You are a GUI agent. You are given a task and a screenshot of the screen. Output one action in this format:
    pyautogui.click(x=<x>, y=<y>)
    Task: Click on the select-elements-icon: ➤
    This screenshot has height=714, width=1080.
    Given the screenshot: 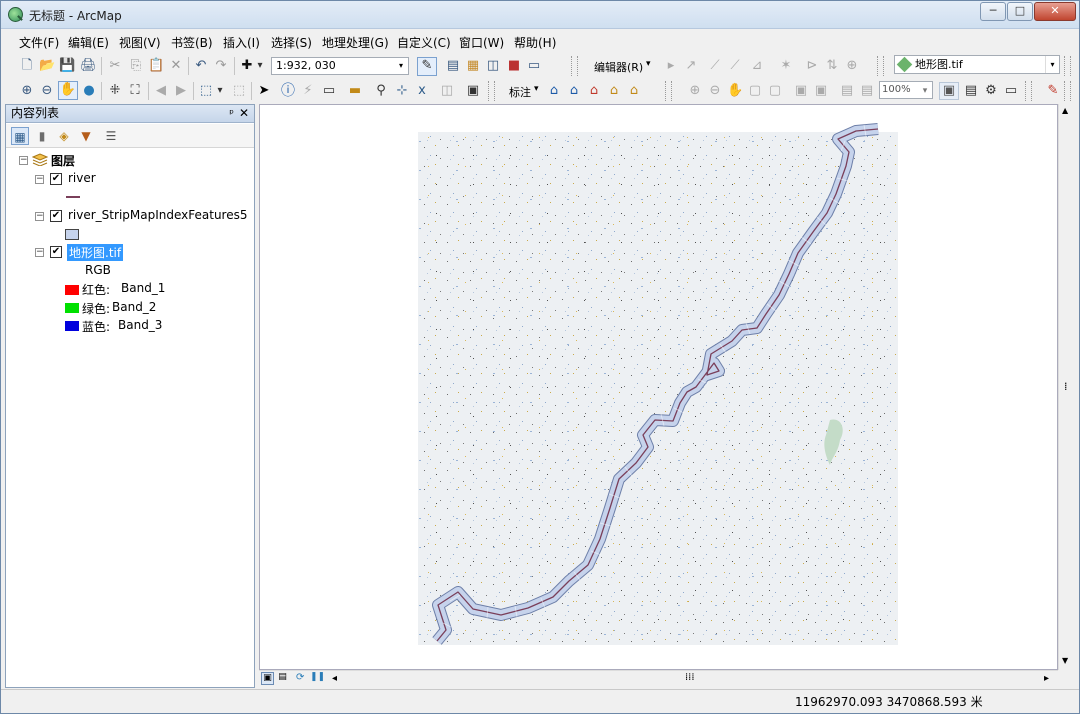 What is the action you would take?
    pyautogui.click(x=264, y=91)
    